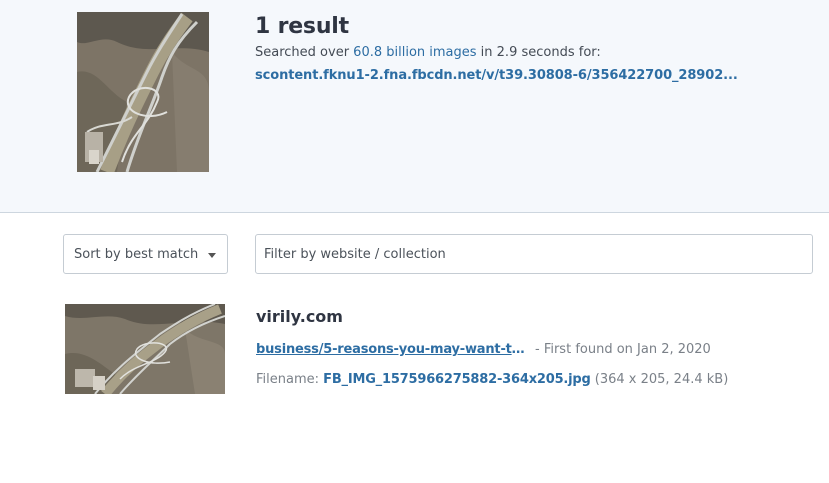 The image size is (829, 483). Describe the element at coordinates (659, 379) in the screenshot. I see `filename-meta: (364 x 205, 24.4 kB)` at that location.